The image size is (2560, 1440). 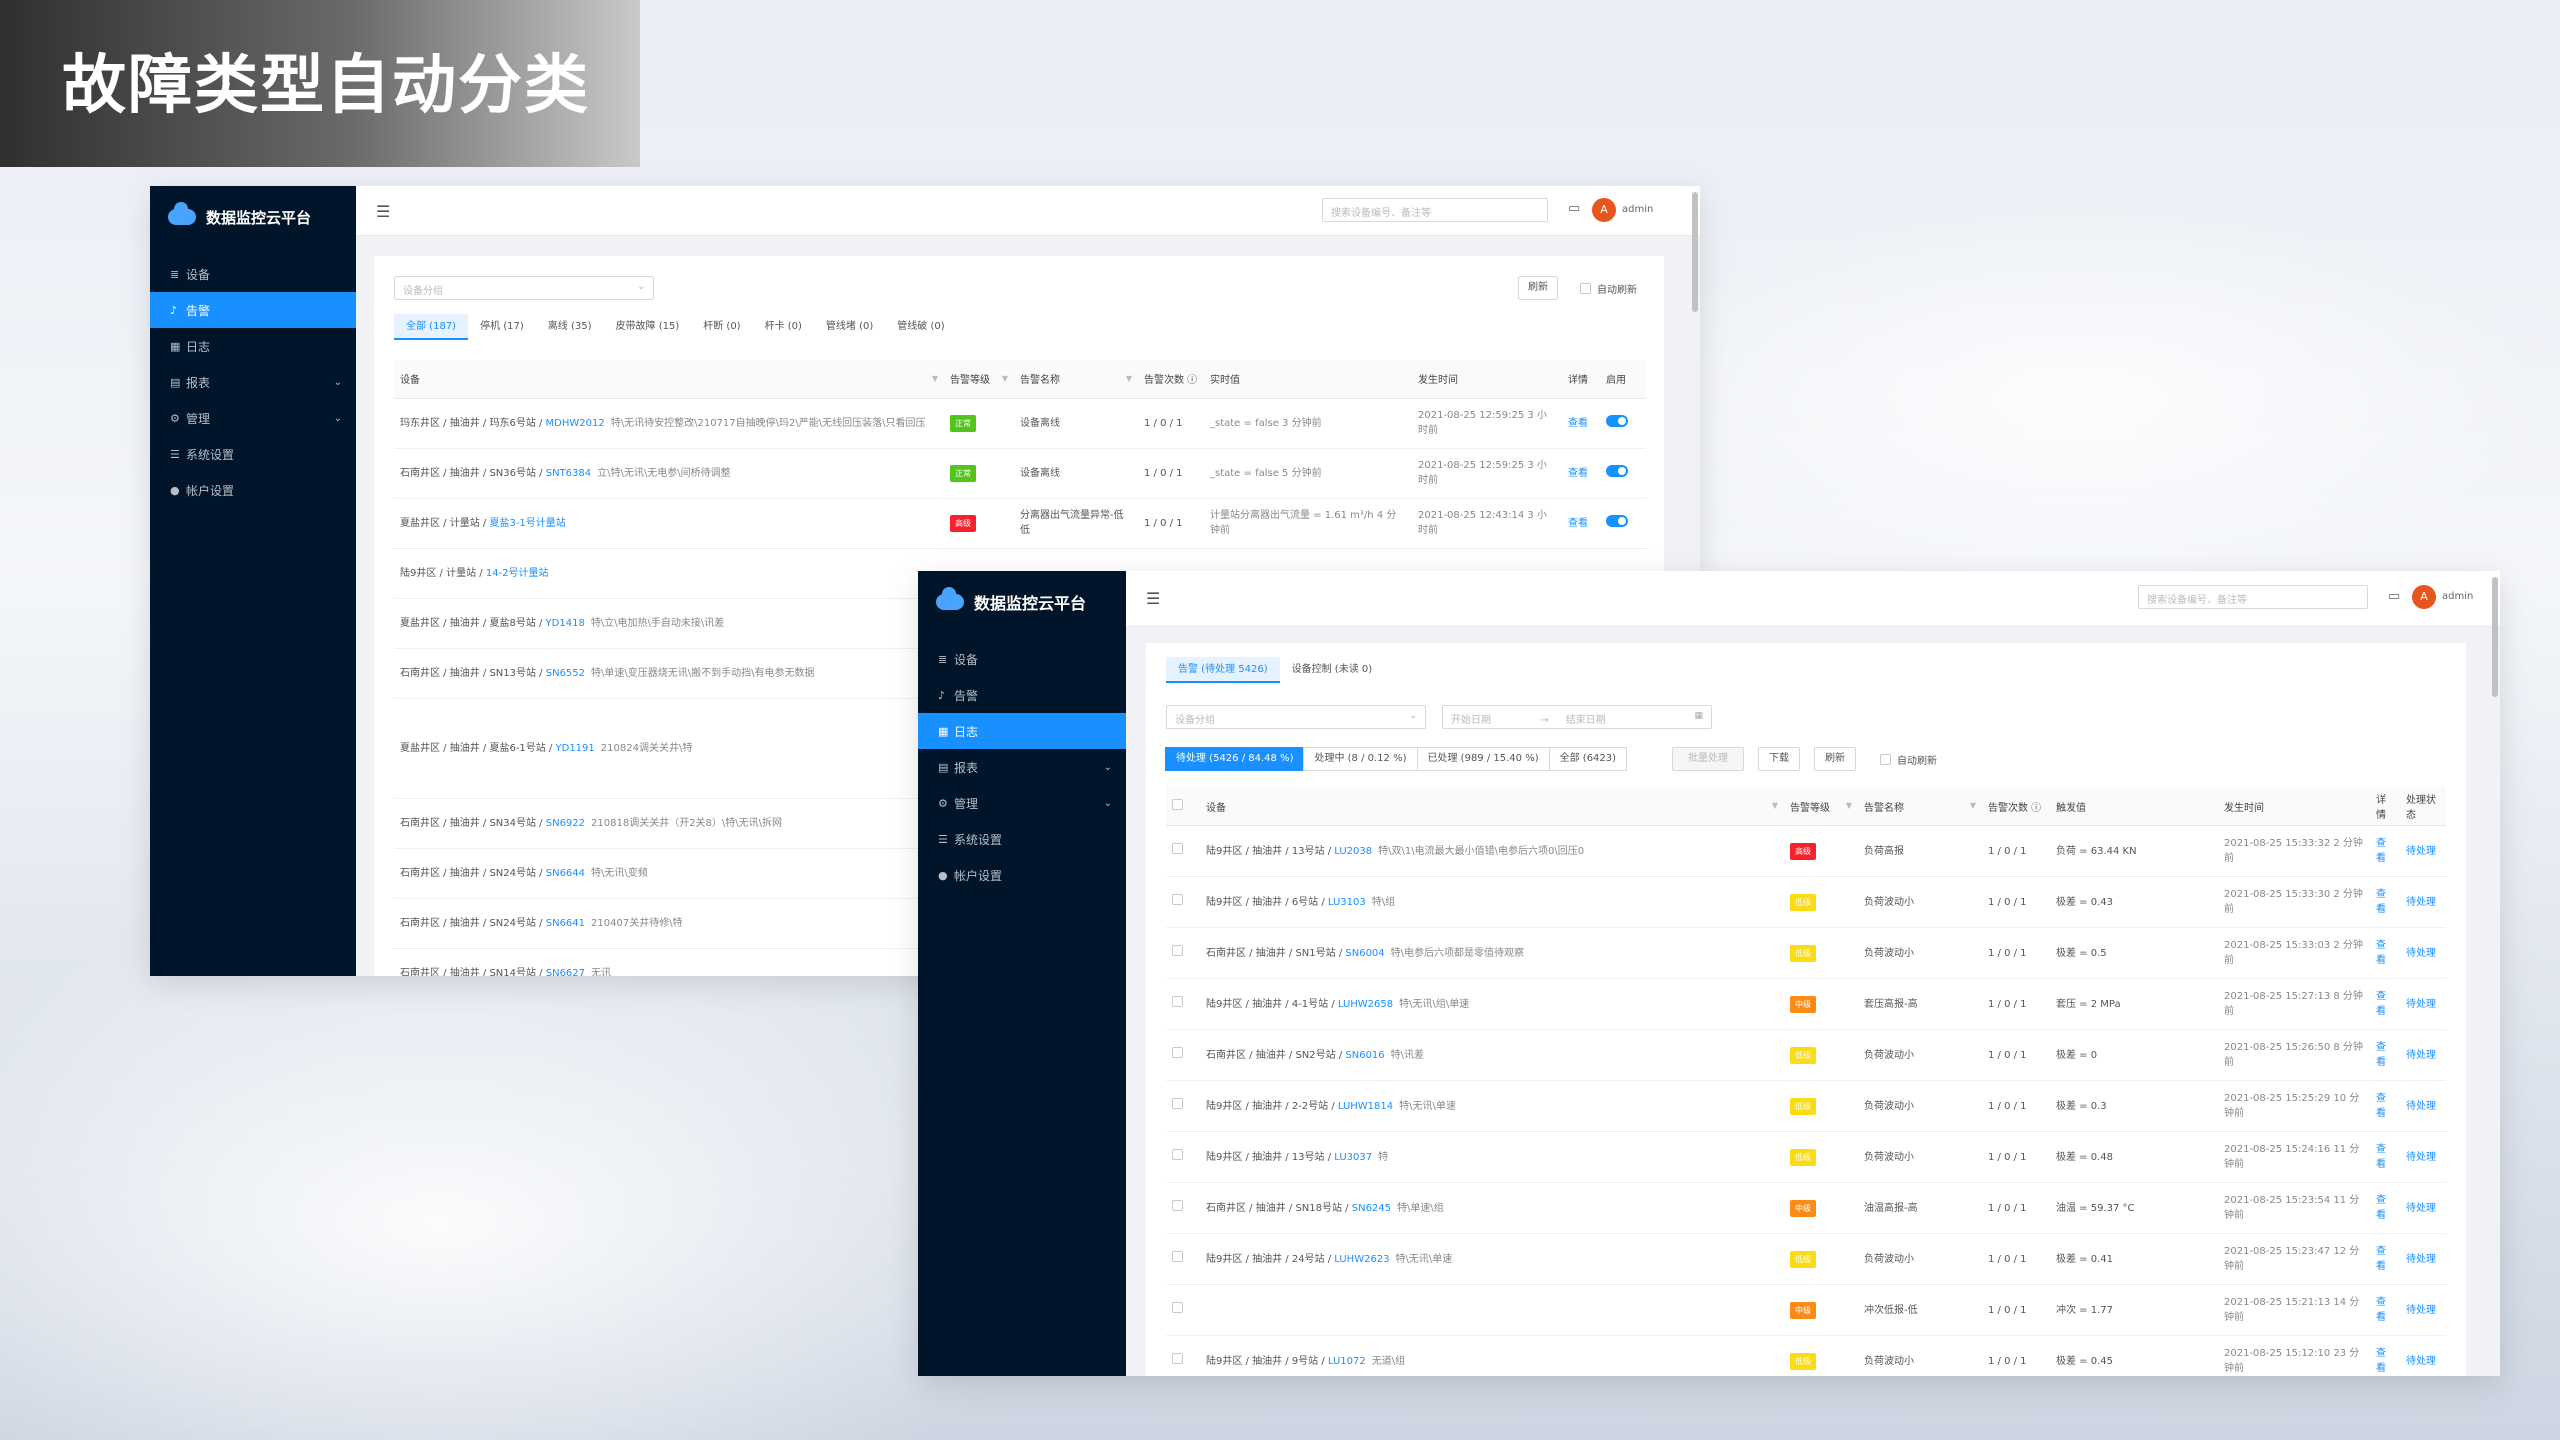 What do you see at coordinates (783, 327) in the screenshot?
I see `tab-5: 杆卡 (0)` at bounding box center [783, 327].